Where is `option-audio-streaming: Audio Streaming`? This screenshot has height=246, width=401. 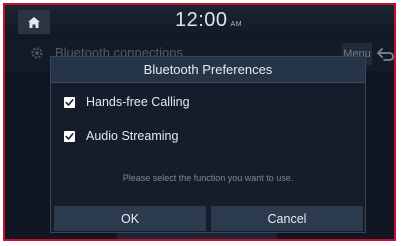
option-audio-streaming: Audio Streaming is located at coordinates (121, 136).